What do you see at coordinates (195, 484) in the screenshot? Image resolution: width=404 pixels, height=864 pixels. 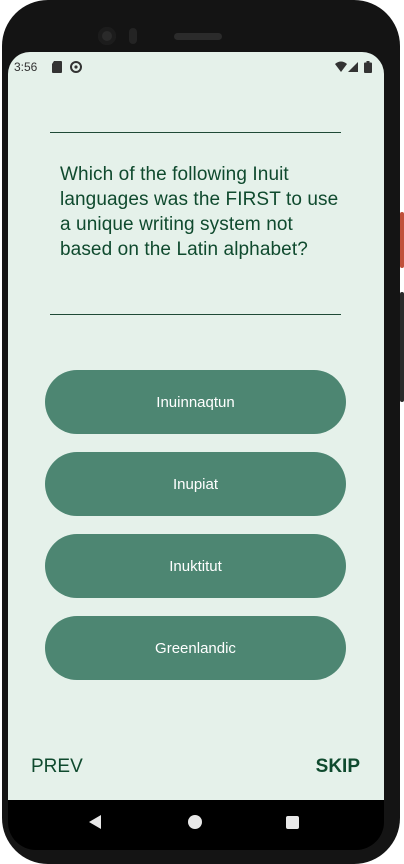 I see `answer-button-2: Inupiat` at bounding box center [195, 484].